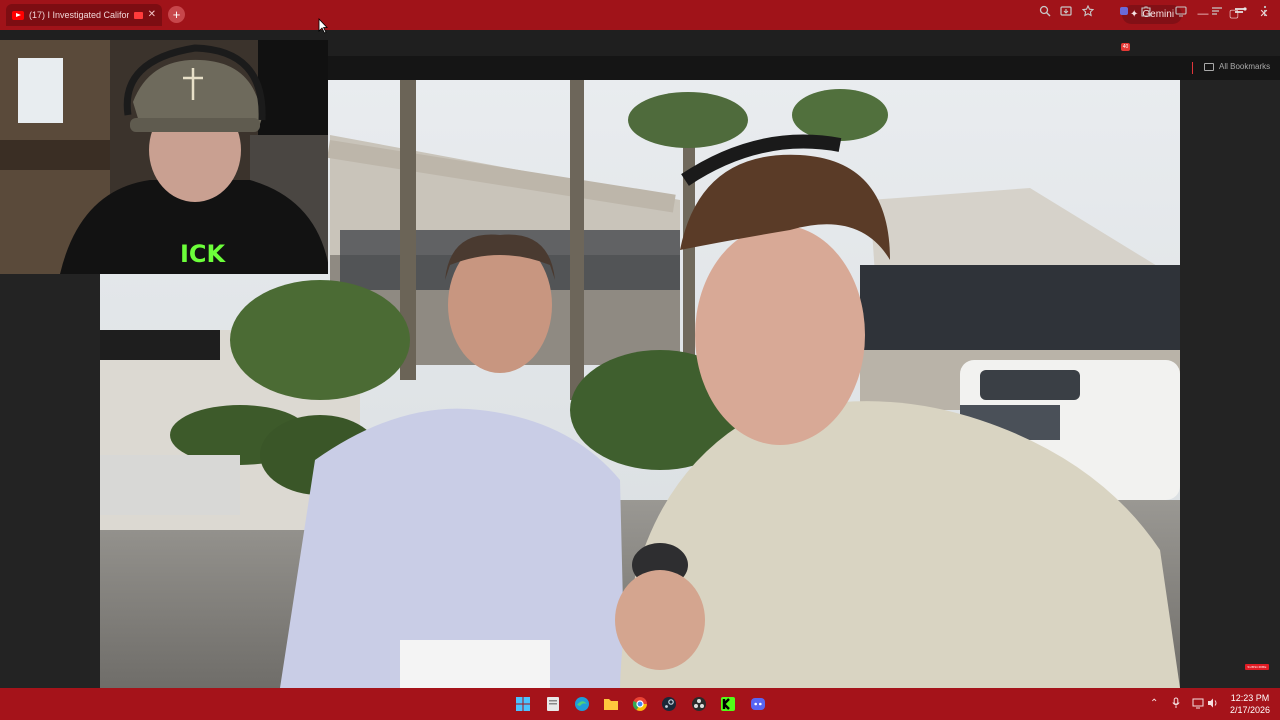 The width and height of the screenshot is (1280, 720). I want to click on file-manager-icon, so click(553, 704).